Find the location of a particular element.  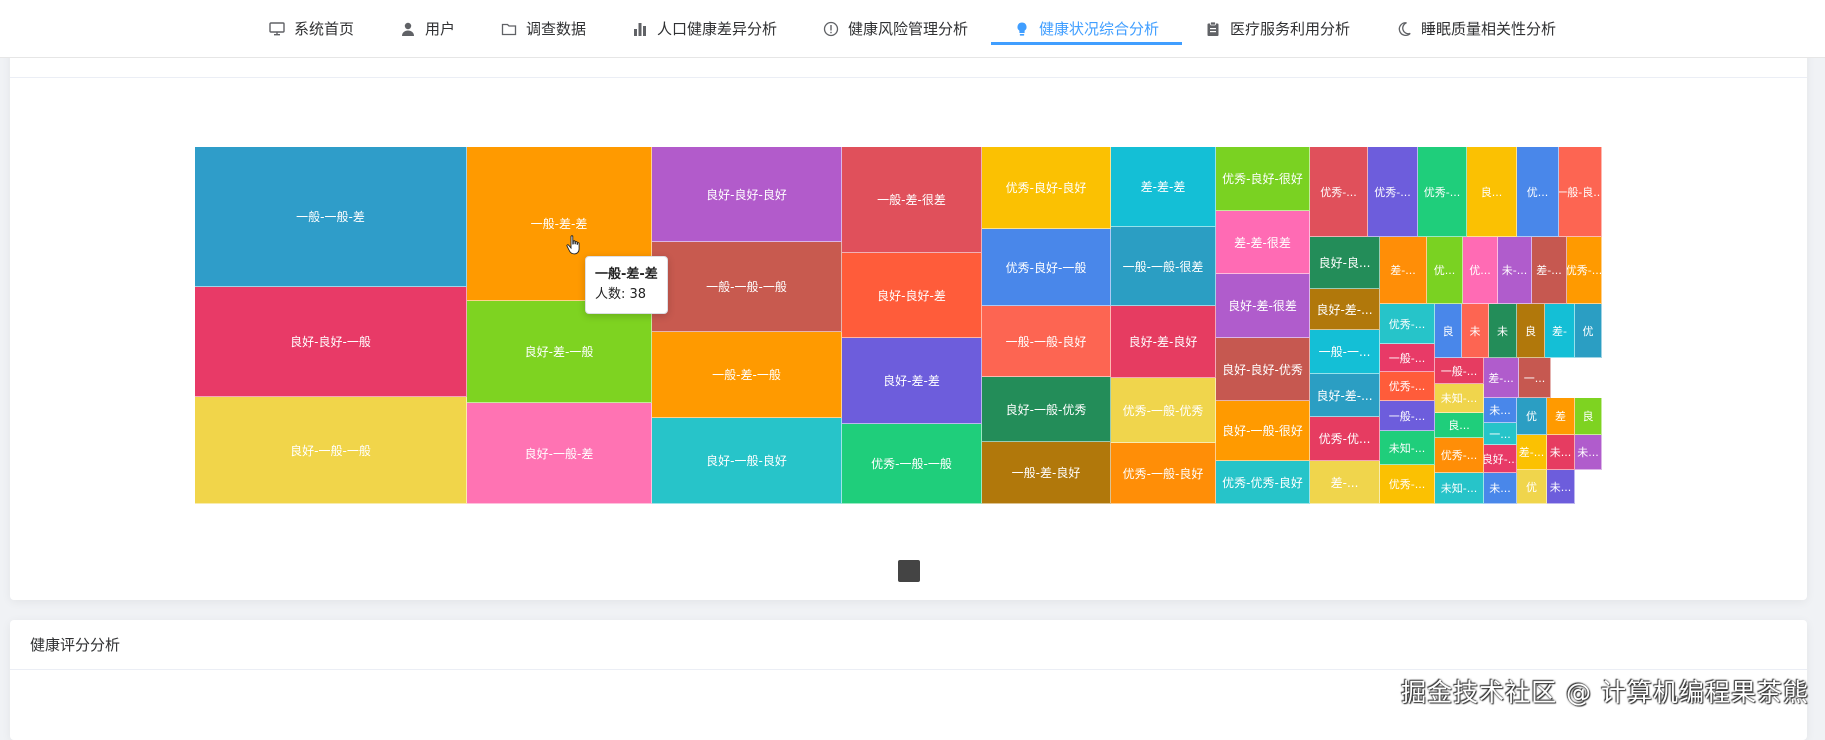

nav-item-survey-data: 调查数据 is located at coordinates (543, 28).